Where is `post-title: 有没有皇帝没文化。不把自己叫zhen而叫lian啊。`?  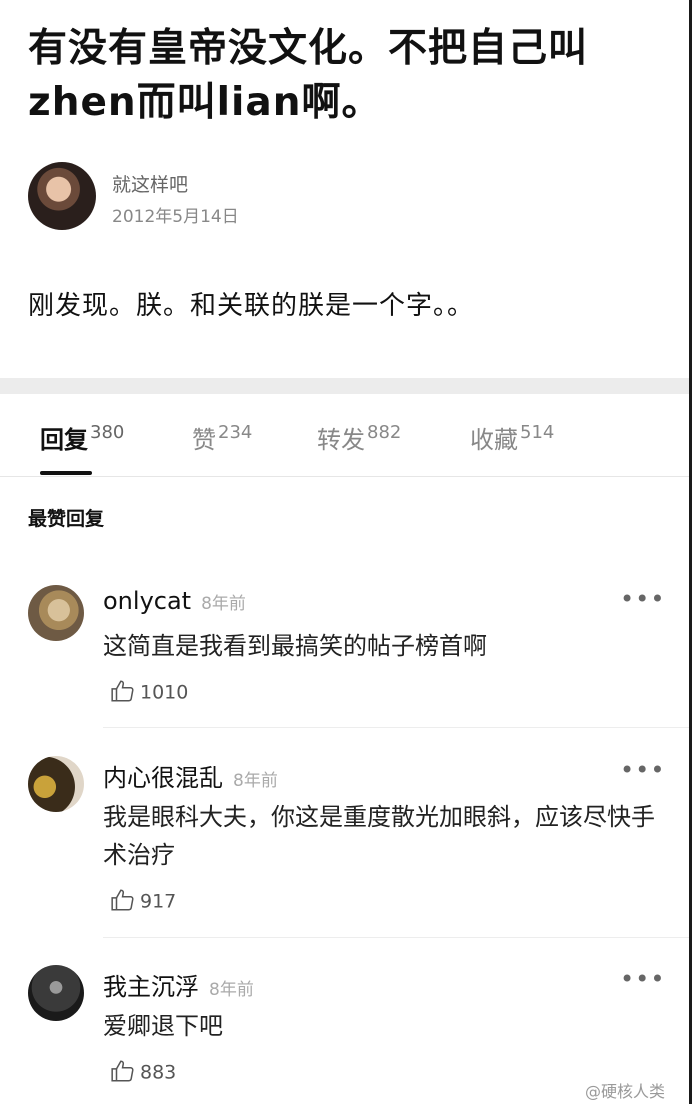 post-title: 有没有皇帝没文化。不把自己叫zhen而叫lian啊。 is located at coordinates (308, 75).